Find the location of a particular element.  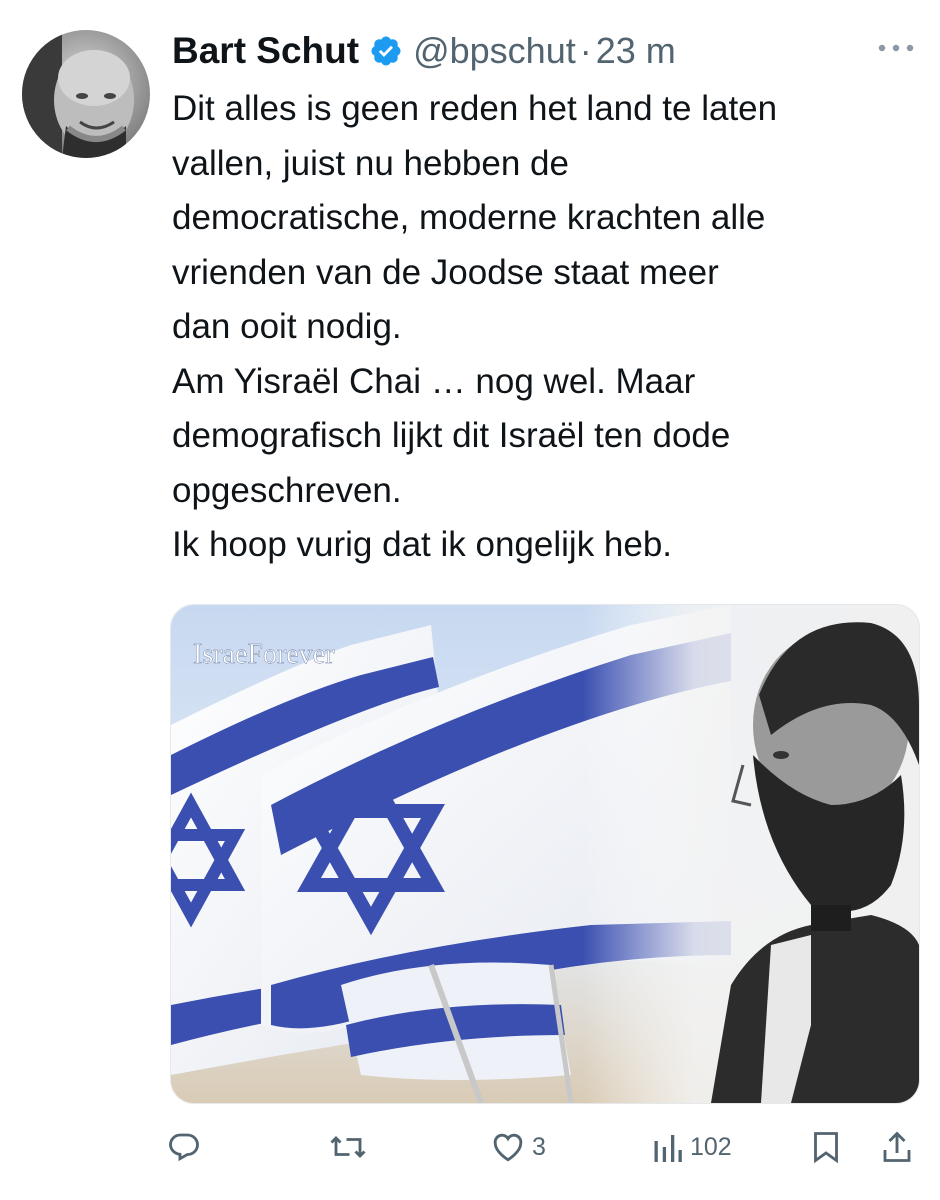

tweet-text-line: opgeschreven. is located at coordinates (287, 490).